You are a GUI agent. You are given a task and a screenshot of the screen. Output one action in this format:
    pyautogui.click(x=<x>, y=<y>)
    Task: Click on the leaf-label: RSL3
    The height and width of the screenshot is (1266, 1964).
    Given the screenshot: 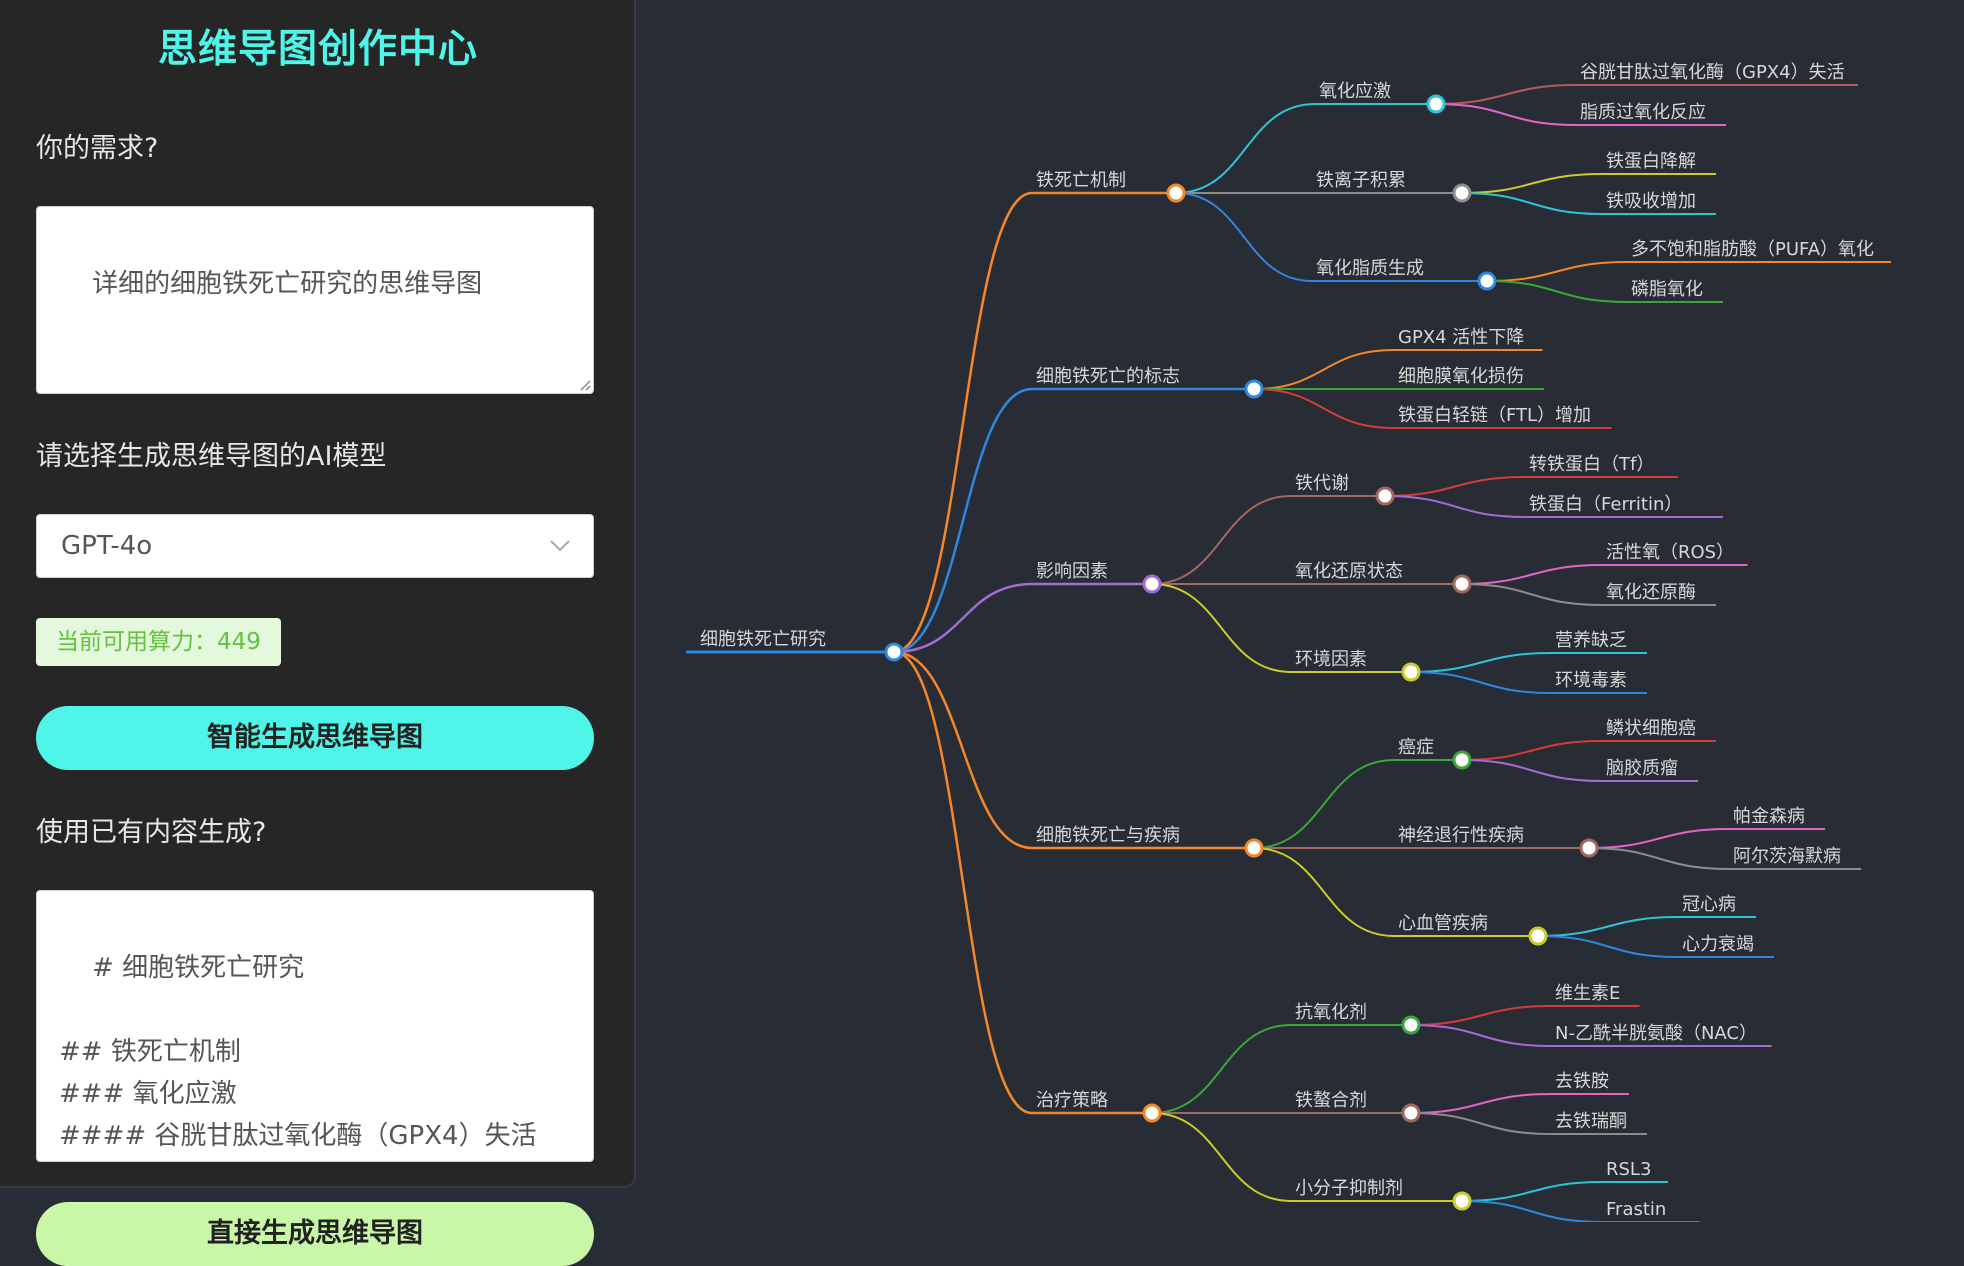 What is the action you would take?
    pyautogui.click(x=1628, y=1169)
    